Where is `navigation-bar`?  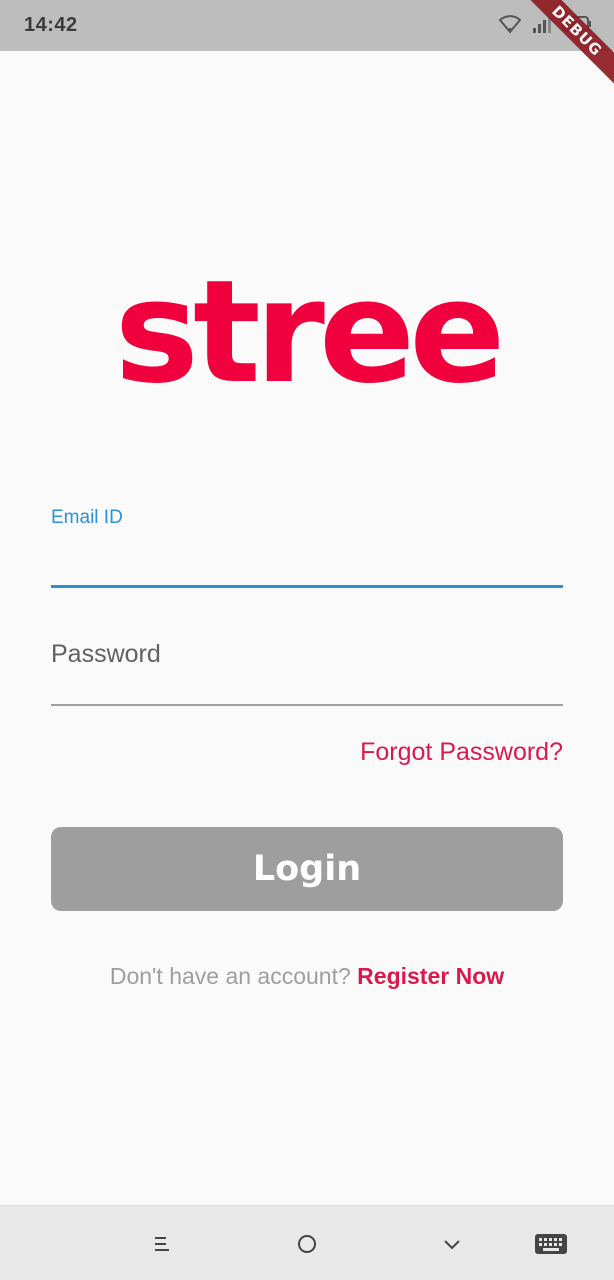 navigation-bar is located at coordinates (307, 1242).